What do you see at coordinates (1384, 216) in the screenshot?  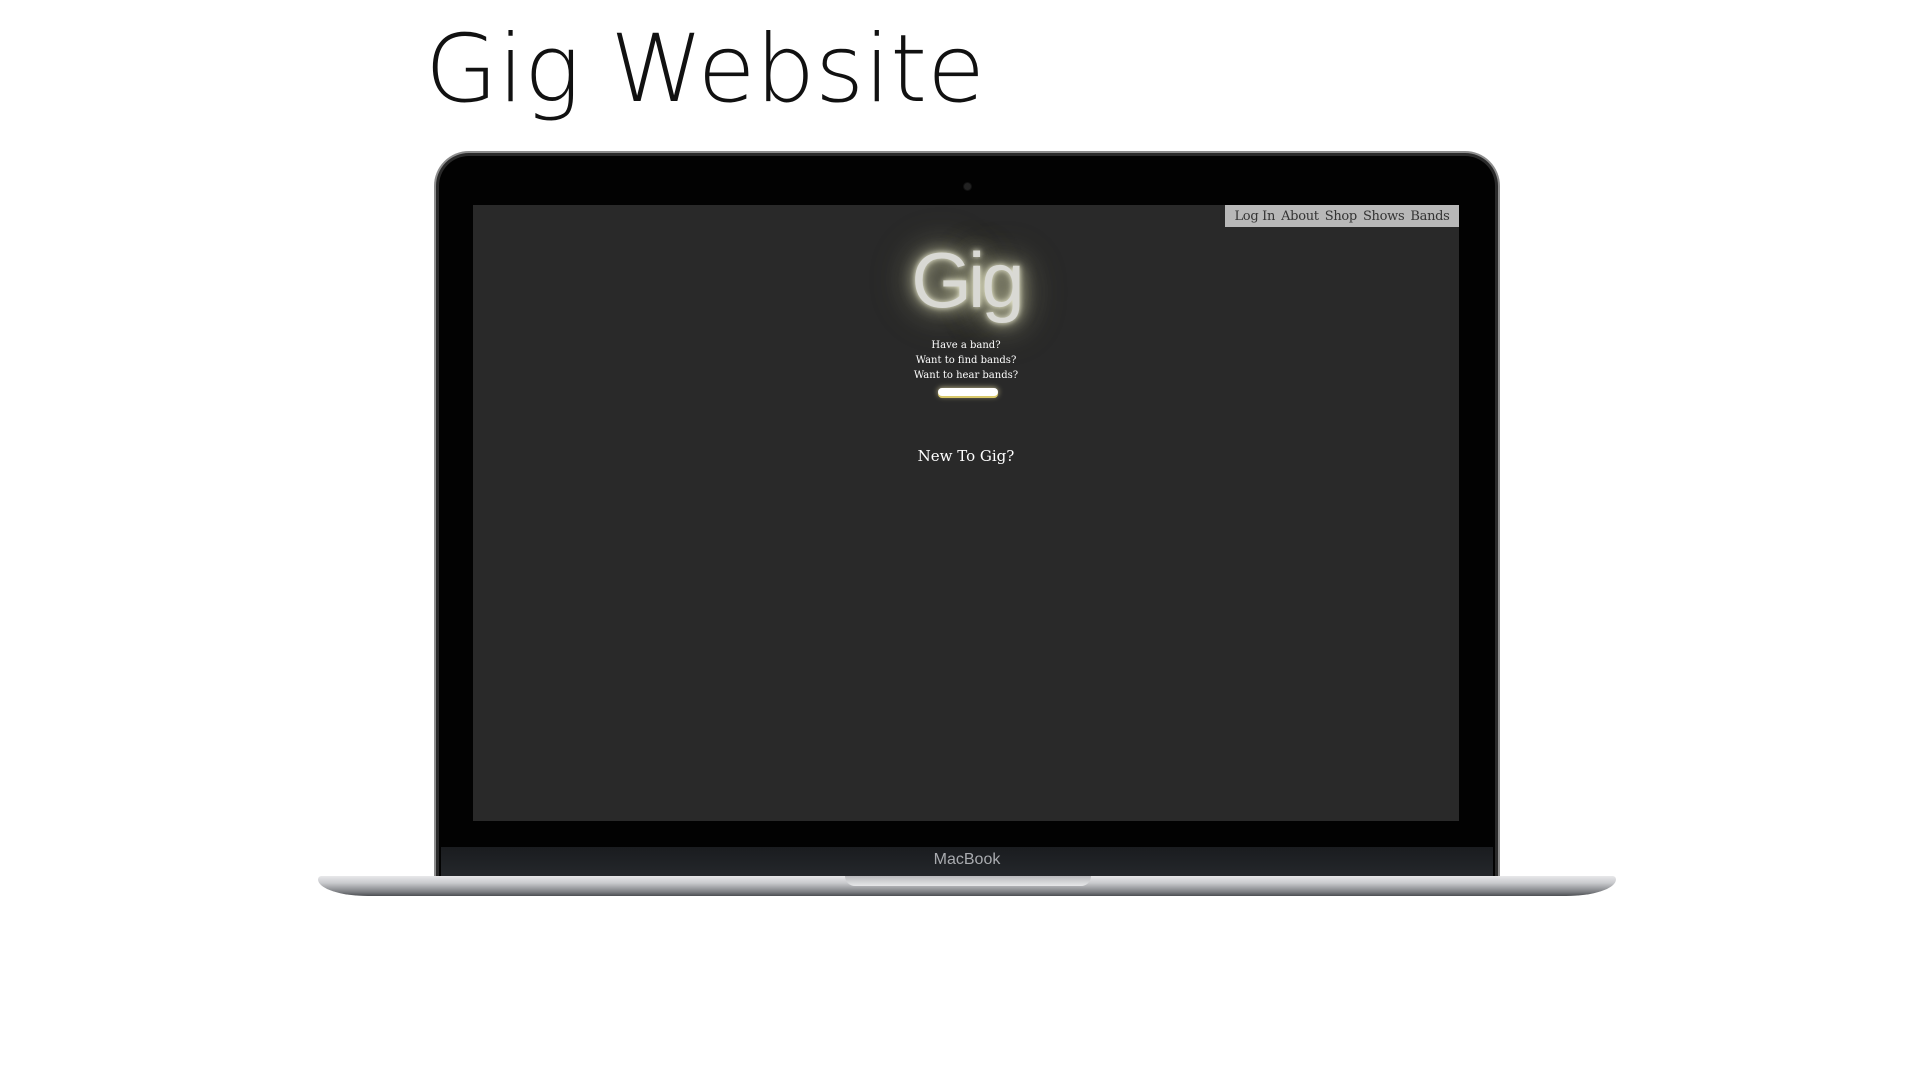 I see `nav-shows-link: Shows` at bounding box center [1384, 216].